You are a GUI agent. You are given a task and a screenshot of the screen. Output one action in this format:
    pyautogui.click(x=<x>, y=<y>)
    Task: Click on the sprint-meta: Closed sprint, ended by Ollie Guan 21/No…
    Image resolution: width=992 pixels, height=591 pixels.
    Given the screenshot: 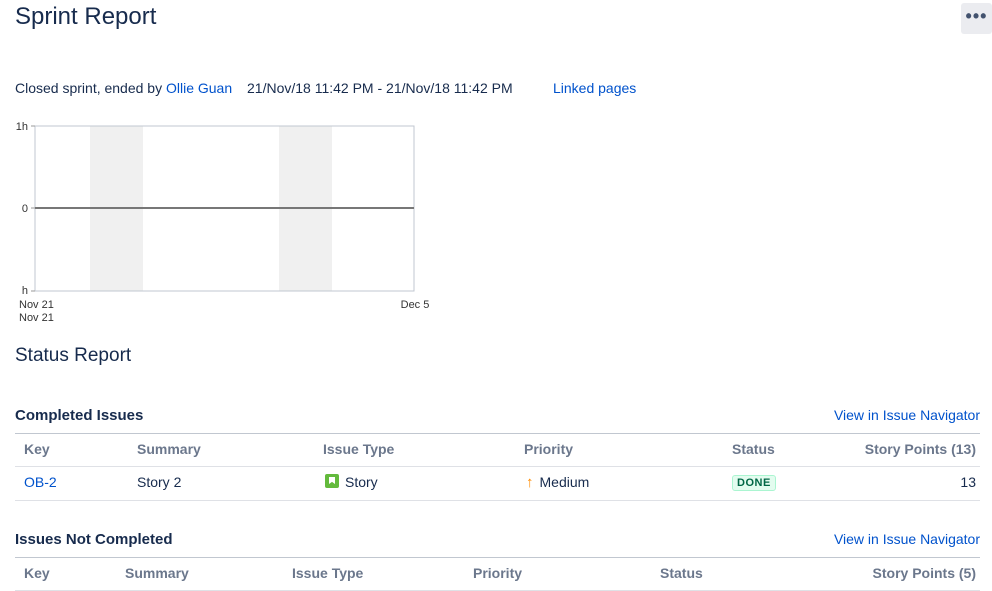 What is the action you would take?
    pyautogui.click(x=325, y=88)
    